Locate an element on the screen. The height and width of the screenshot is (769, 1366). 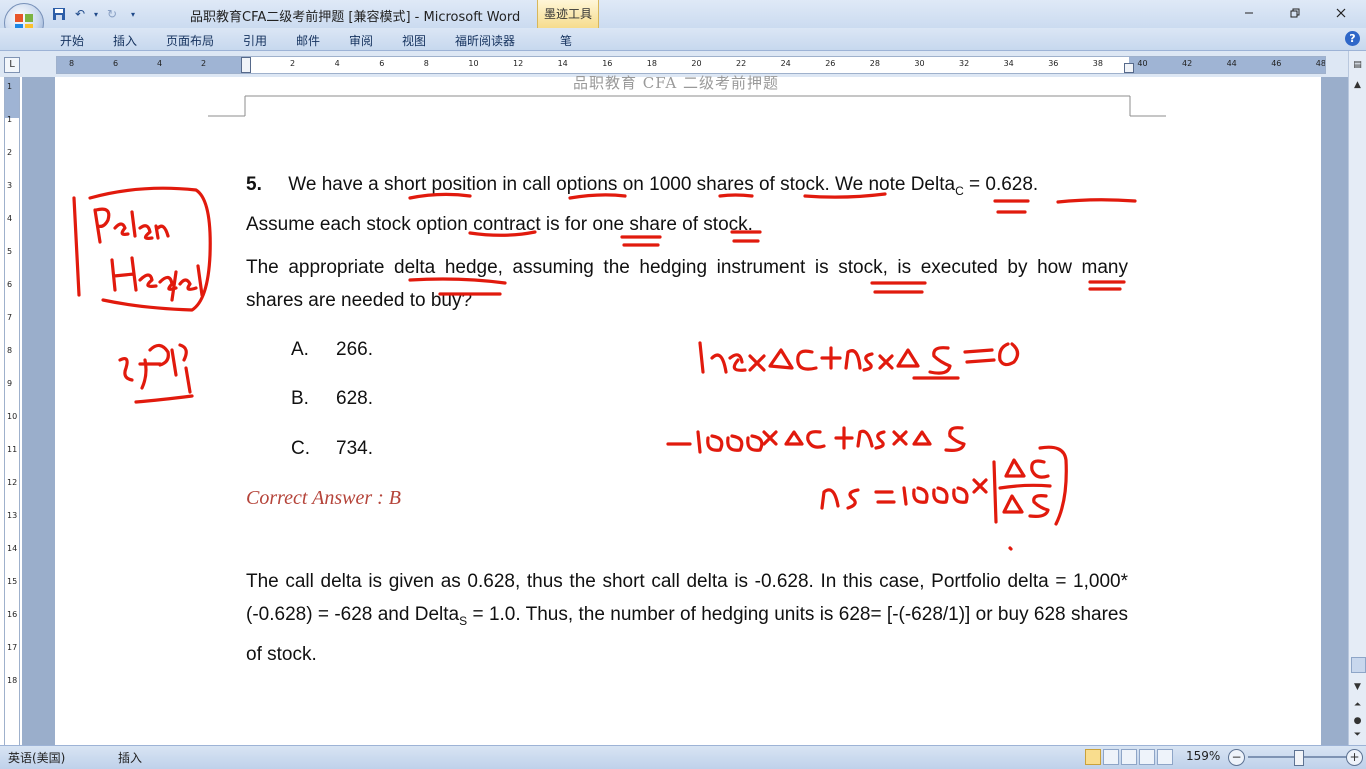
ruler-number: 10 is located at coordinates (473, 63).